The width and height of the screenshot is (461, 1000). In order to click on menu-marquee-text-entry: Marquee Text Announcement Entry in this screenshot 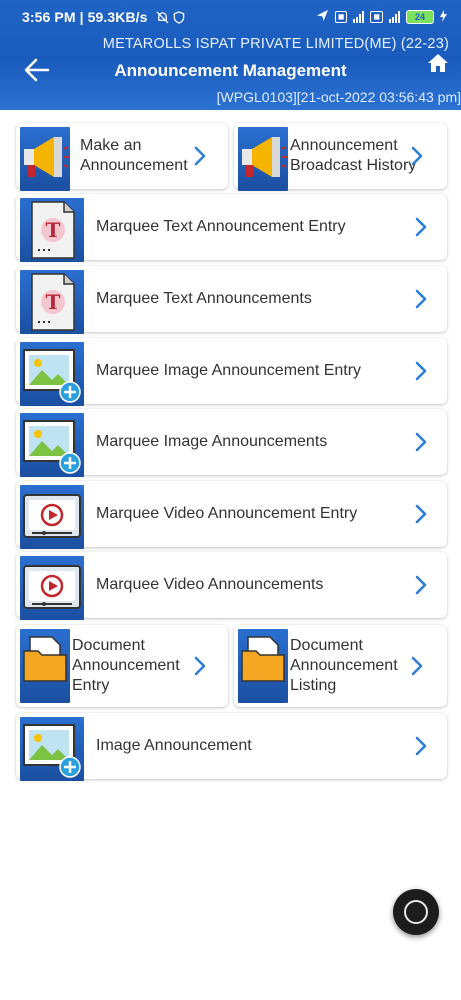, I will do `click(231, 228)`.